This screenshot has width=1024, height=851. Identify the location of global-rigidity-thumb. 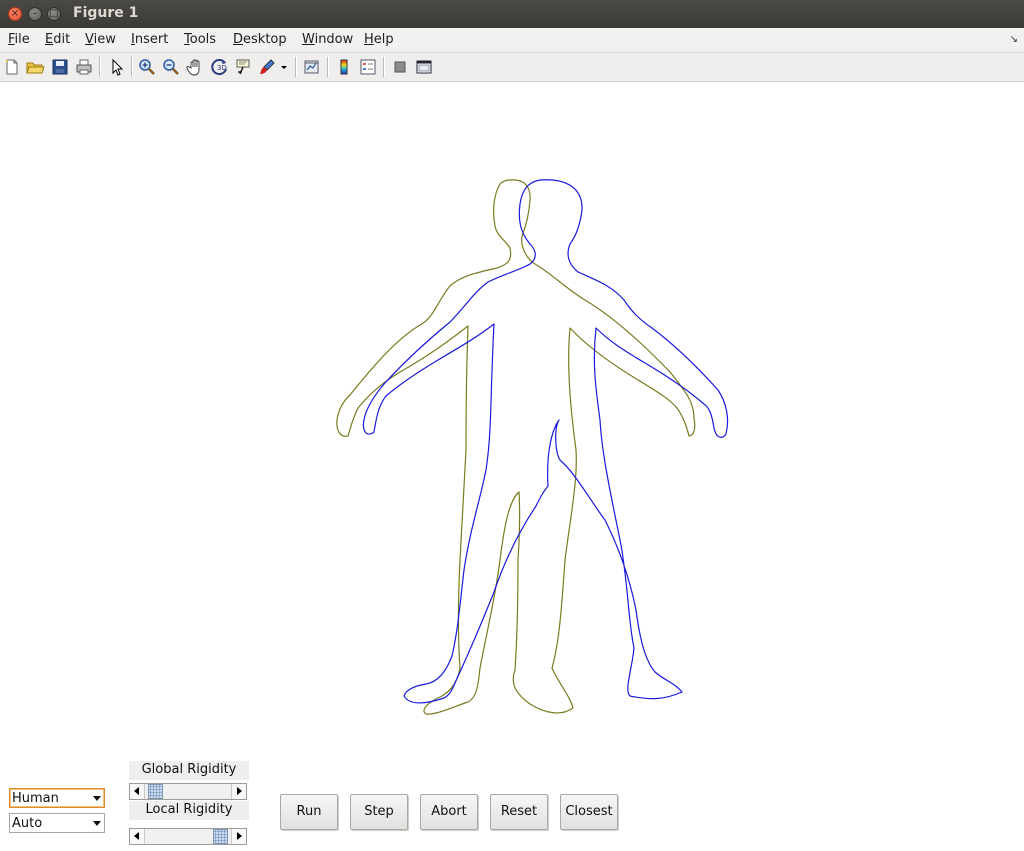
(155, 791).